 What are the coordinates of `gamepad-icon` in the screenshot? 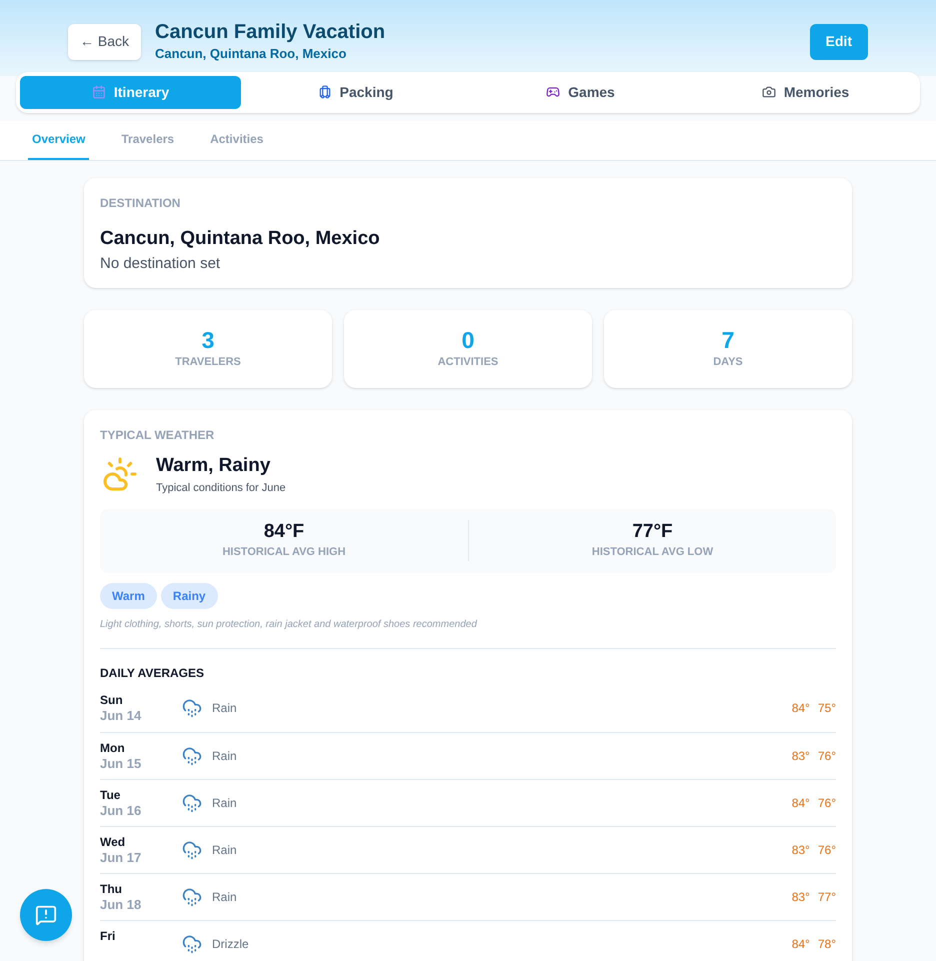 It's located at (553, 92).